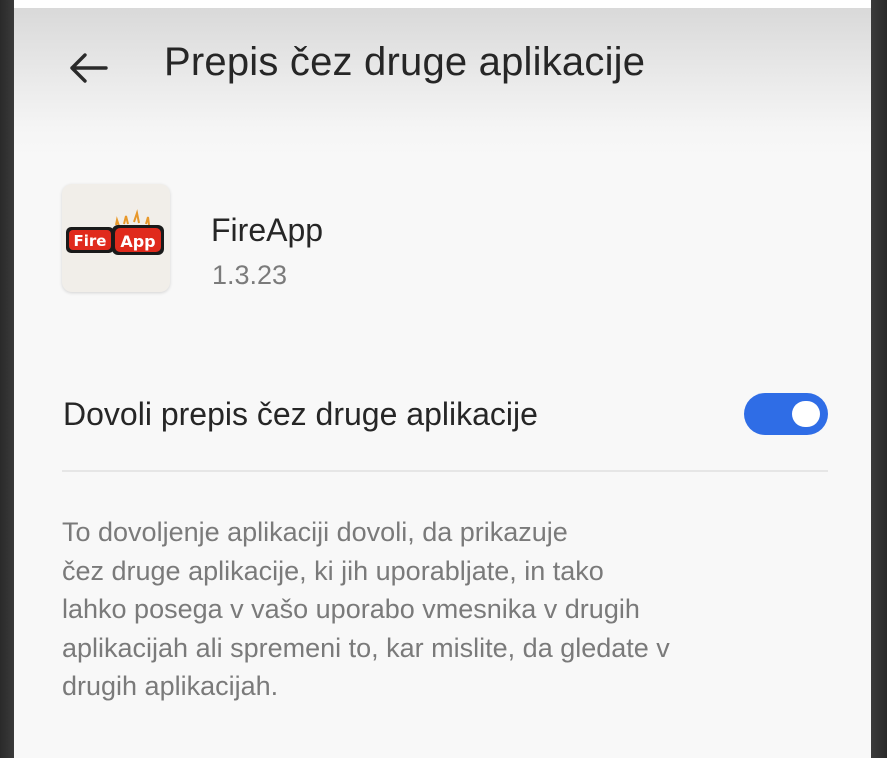 The image size is (887, 758). I want to click on allow-overlay-setting-row: Dovoli prepis čez druge aplikacije, so click(442, 418).